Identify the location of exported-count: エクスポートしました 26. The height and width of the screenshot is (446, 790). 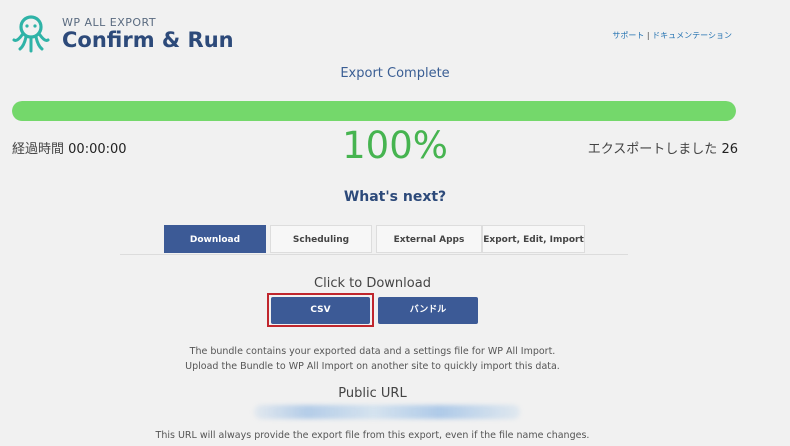
(663, 147).